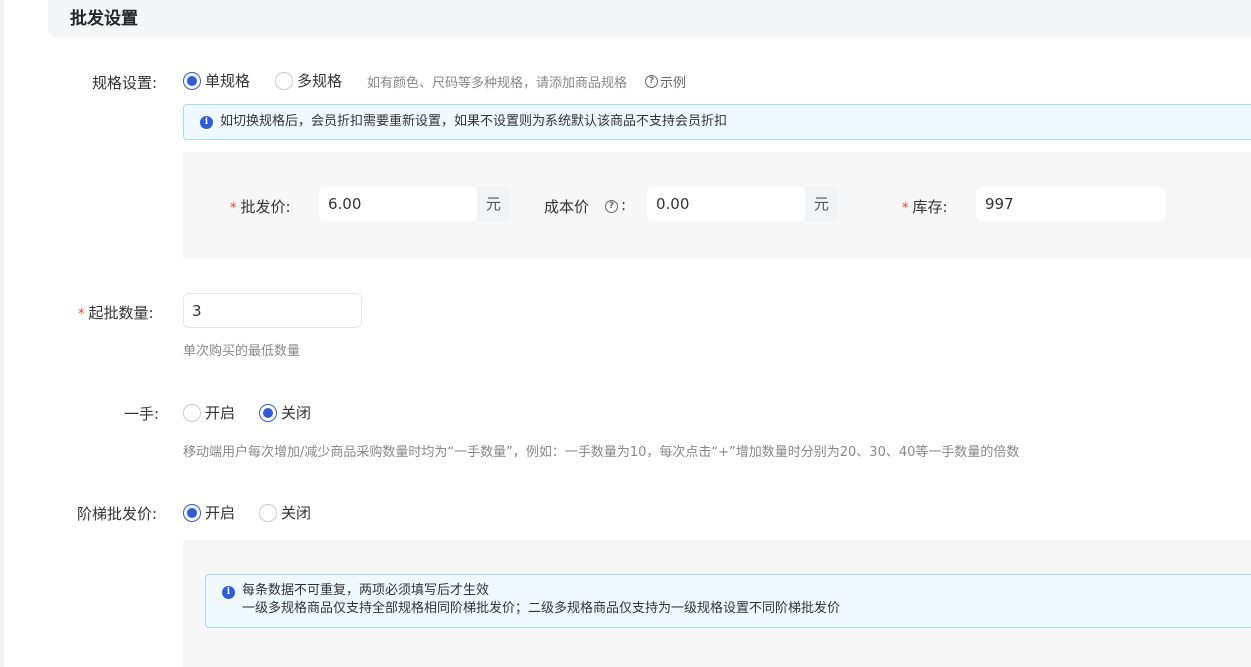 This screenshot has height=667, width=1251. Describe the element at coordinates (651, 81) in the screenshot. I see `question-icon: ?` at that location.